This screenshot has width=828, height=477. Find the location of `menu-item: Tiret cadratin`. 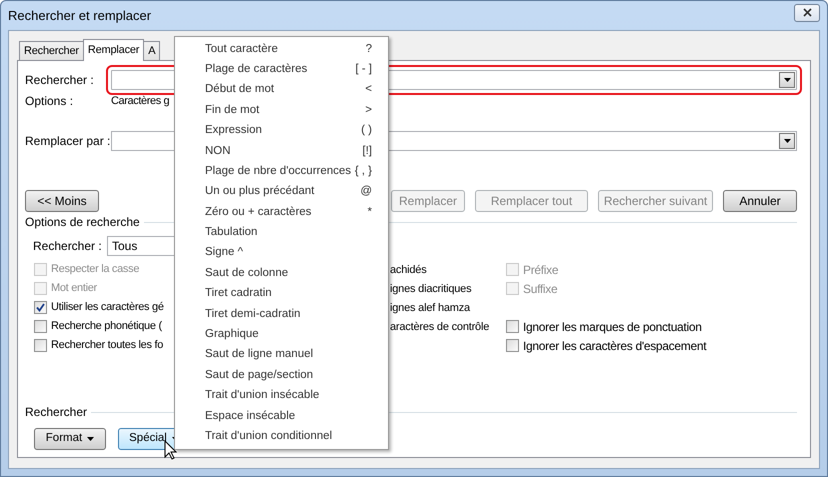

menu-item: Tiret cadratin is located at coordinates (281, 294).